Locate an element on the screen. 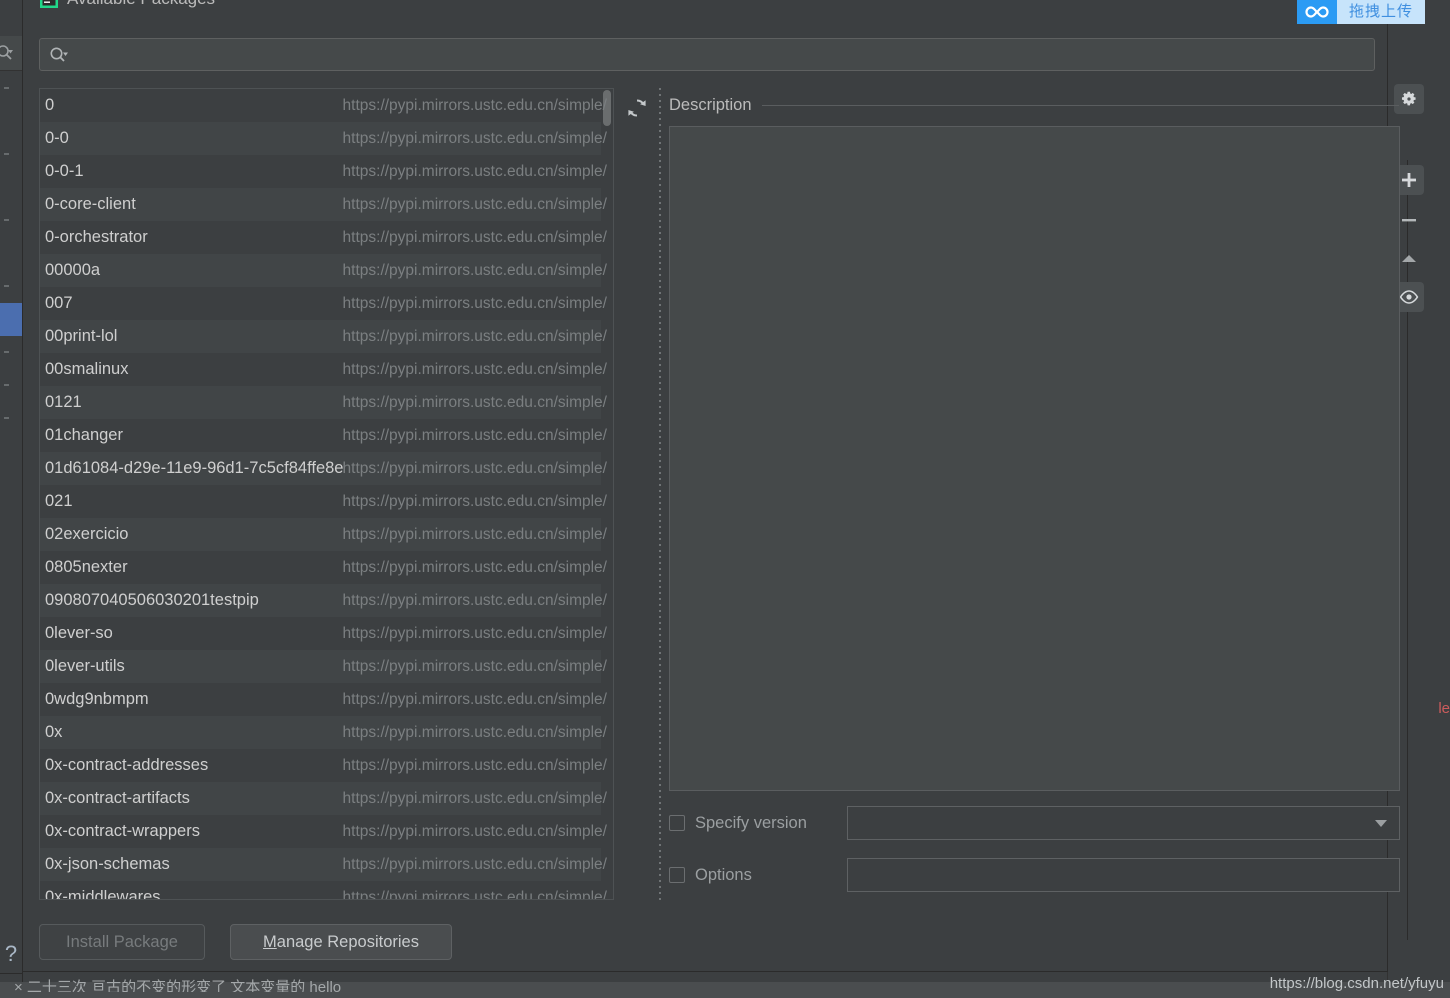  pycharm-icon is located at coordinates (49, 4).